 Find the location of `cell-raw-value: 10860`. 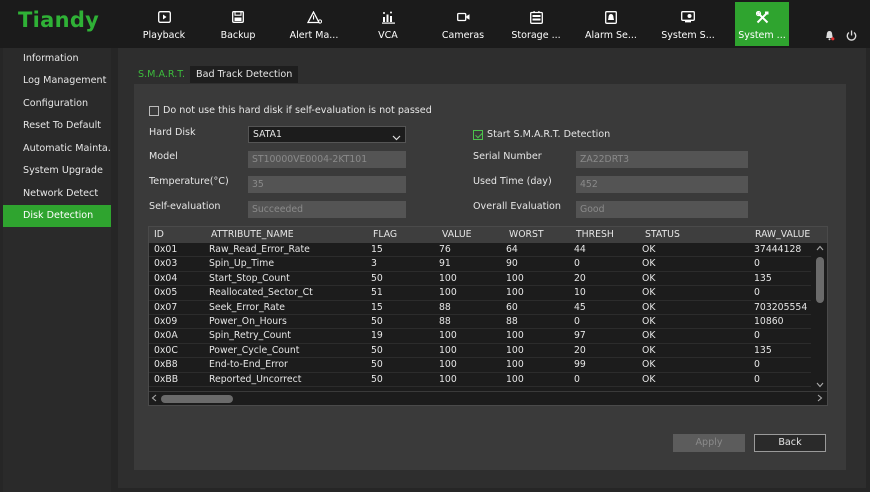

cell-raw-value: 10860 is located at coordinates (769, 321).